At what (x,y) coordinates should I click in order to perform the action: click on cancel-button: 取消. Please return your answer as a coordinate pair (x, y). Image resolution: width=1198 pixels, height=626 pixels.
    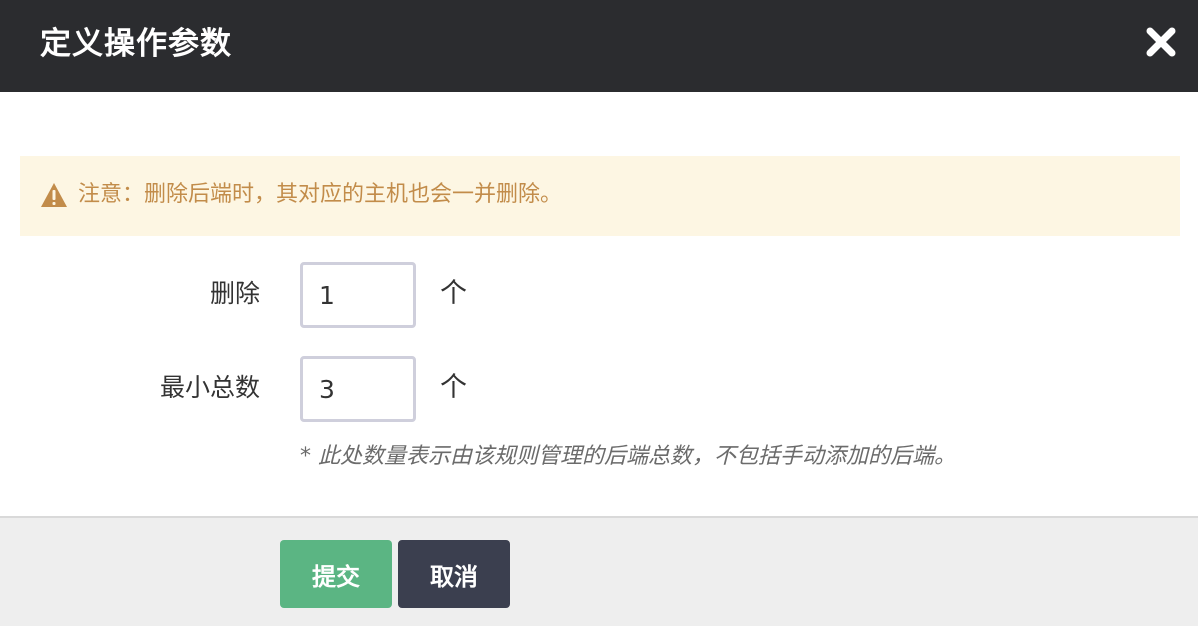
    Looking at the image, I should click on (454, 574).